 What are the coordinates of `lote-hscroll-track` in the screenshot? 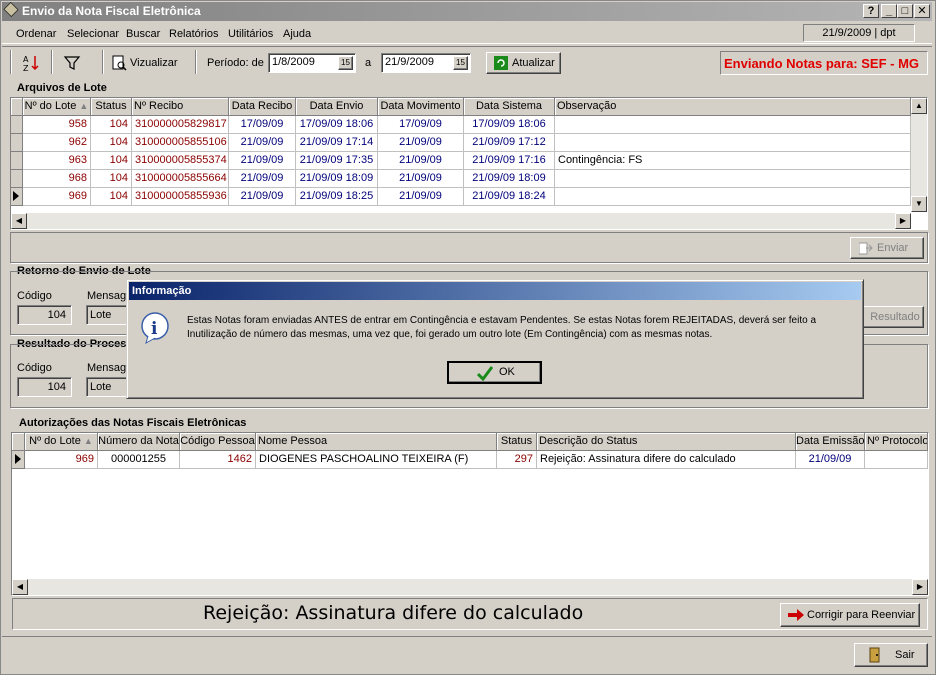 It's located at (461, 221).